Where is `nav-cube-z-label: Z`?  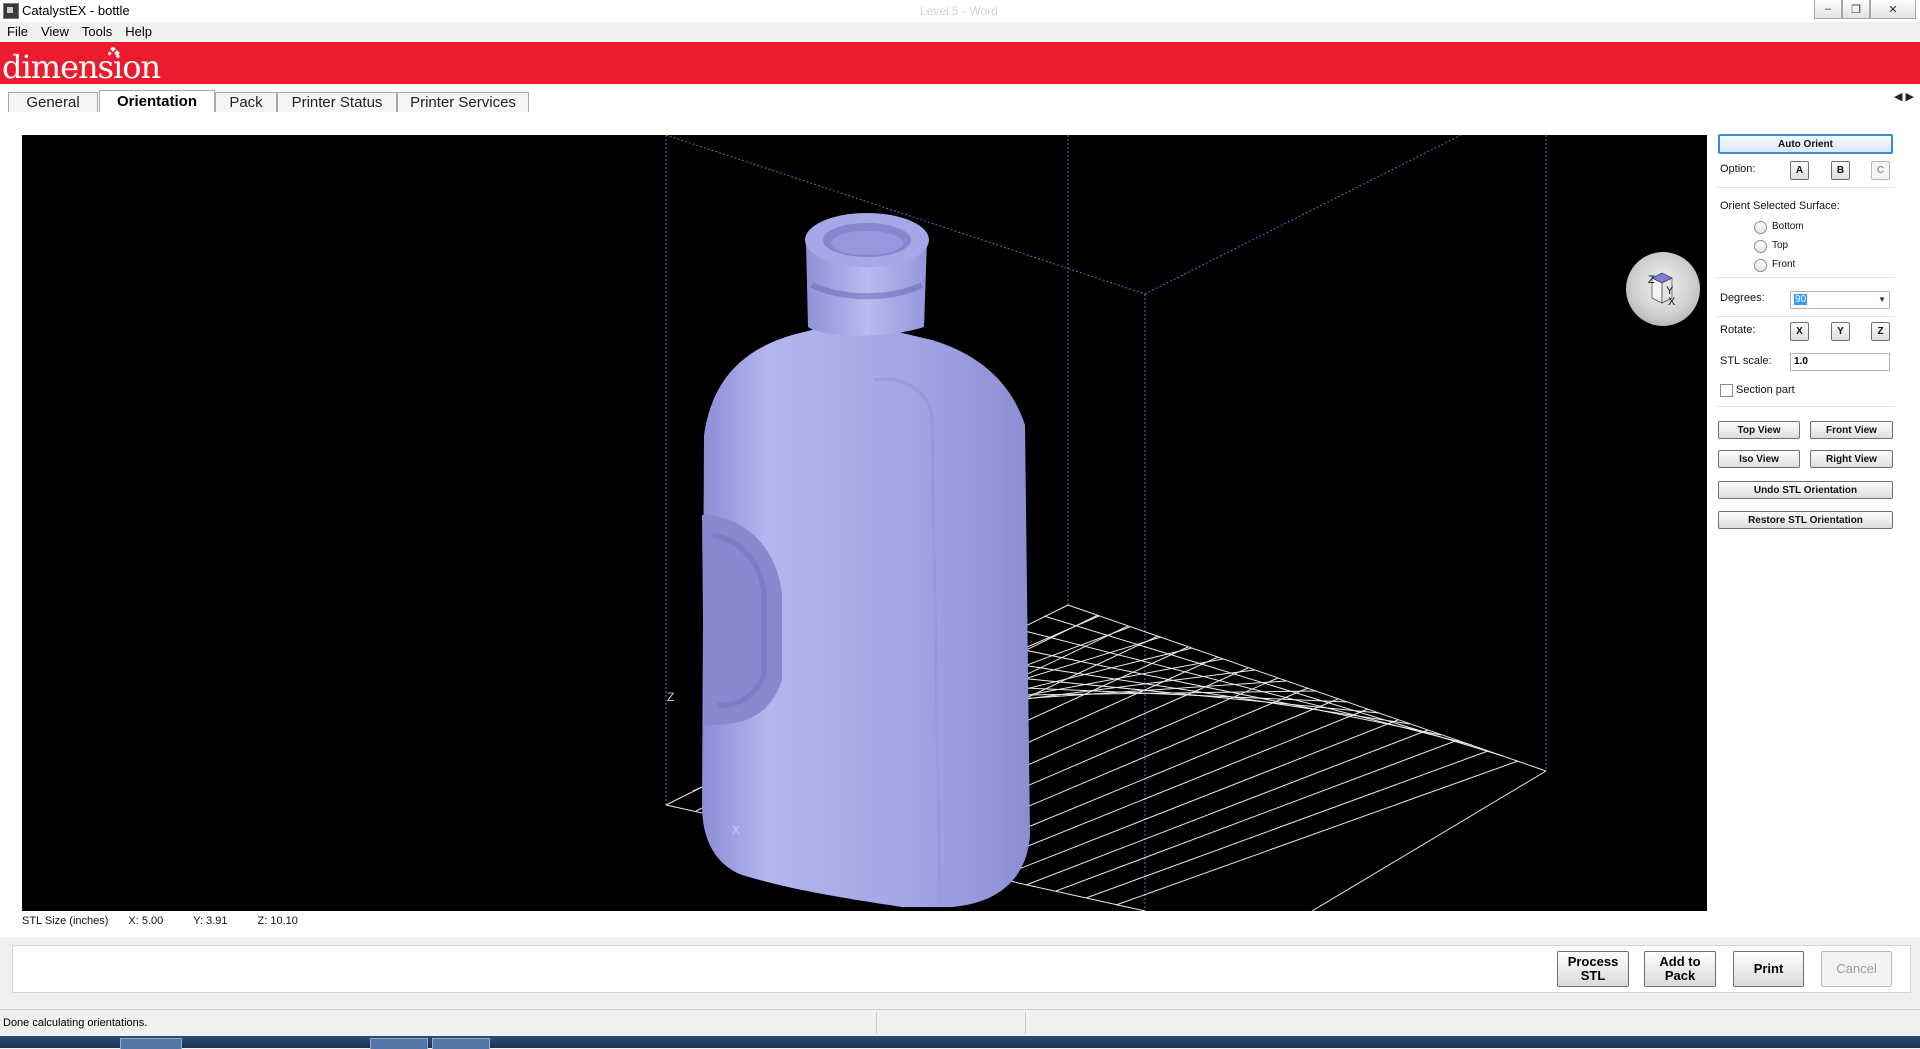 nav-cube-z-label: Z is located at coordinates (1651, 280).